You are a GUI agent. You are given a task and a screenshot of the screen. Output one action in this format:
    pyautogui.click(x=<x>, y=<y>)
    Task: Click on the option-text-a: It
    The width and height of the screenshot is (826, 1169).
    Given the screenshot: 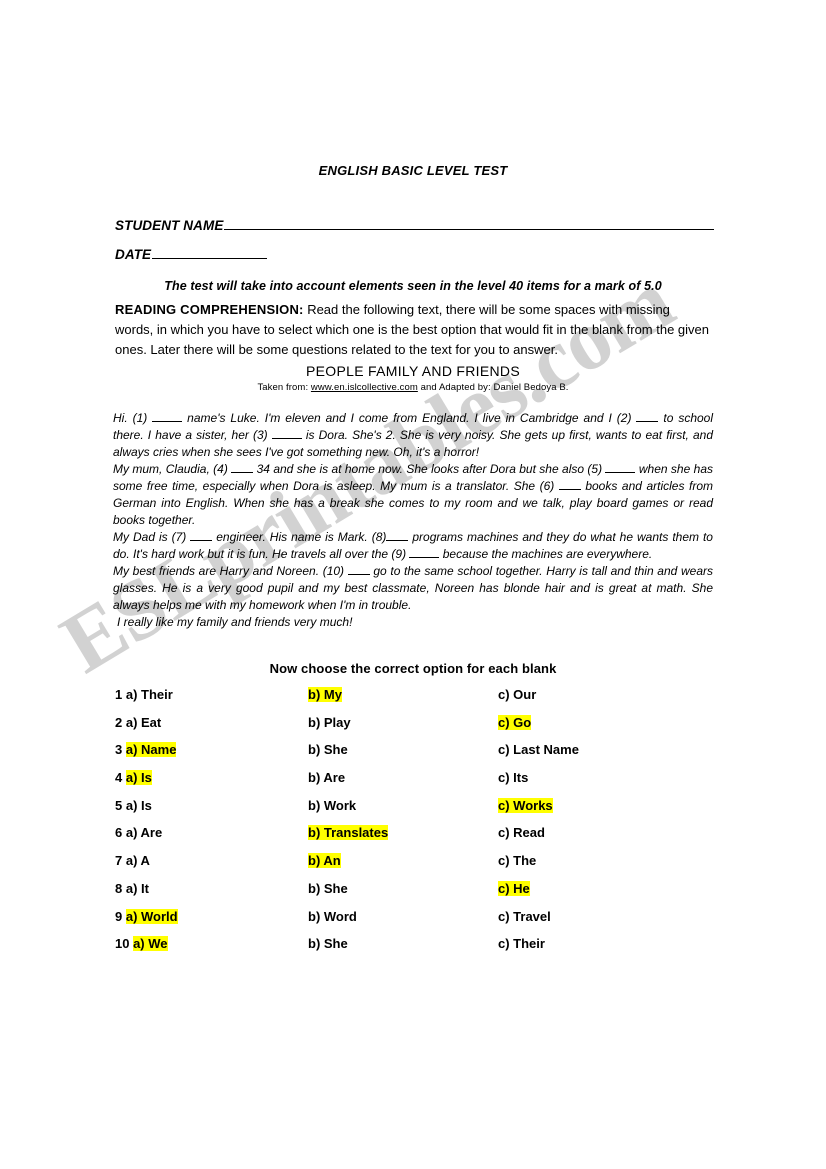 What is the action you would take?
    pyautogui.click(x=145, y=888)
    